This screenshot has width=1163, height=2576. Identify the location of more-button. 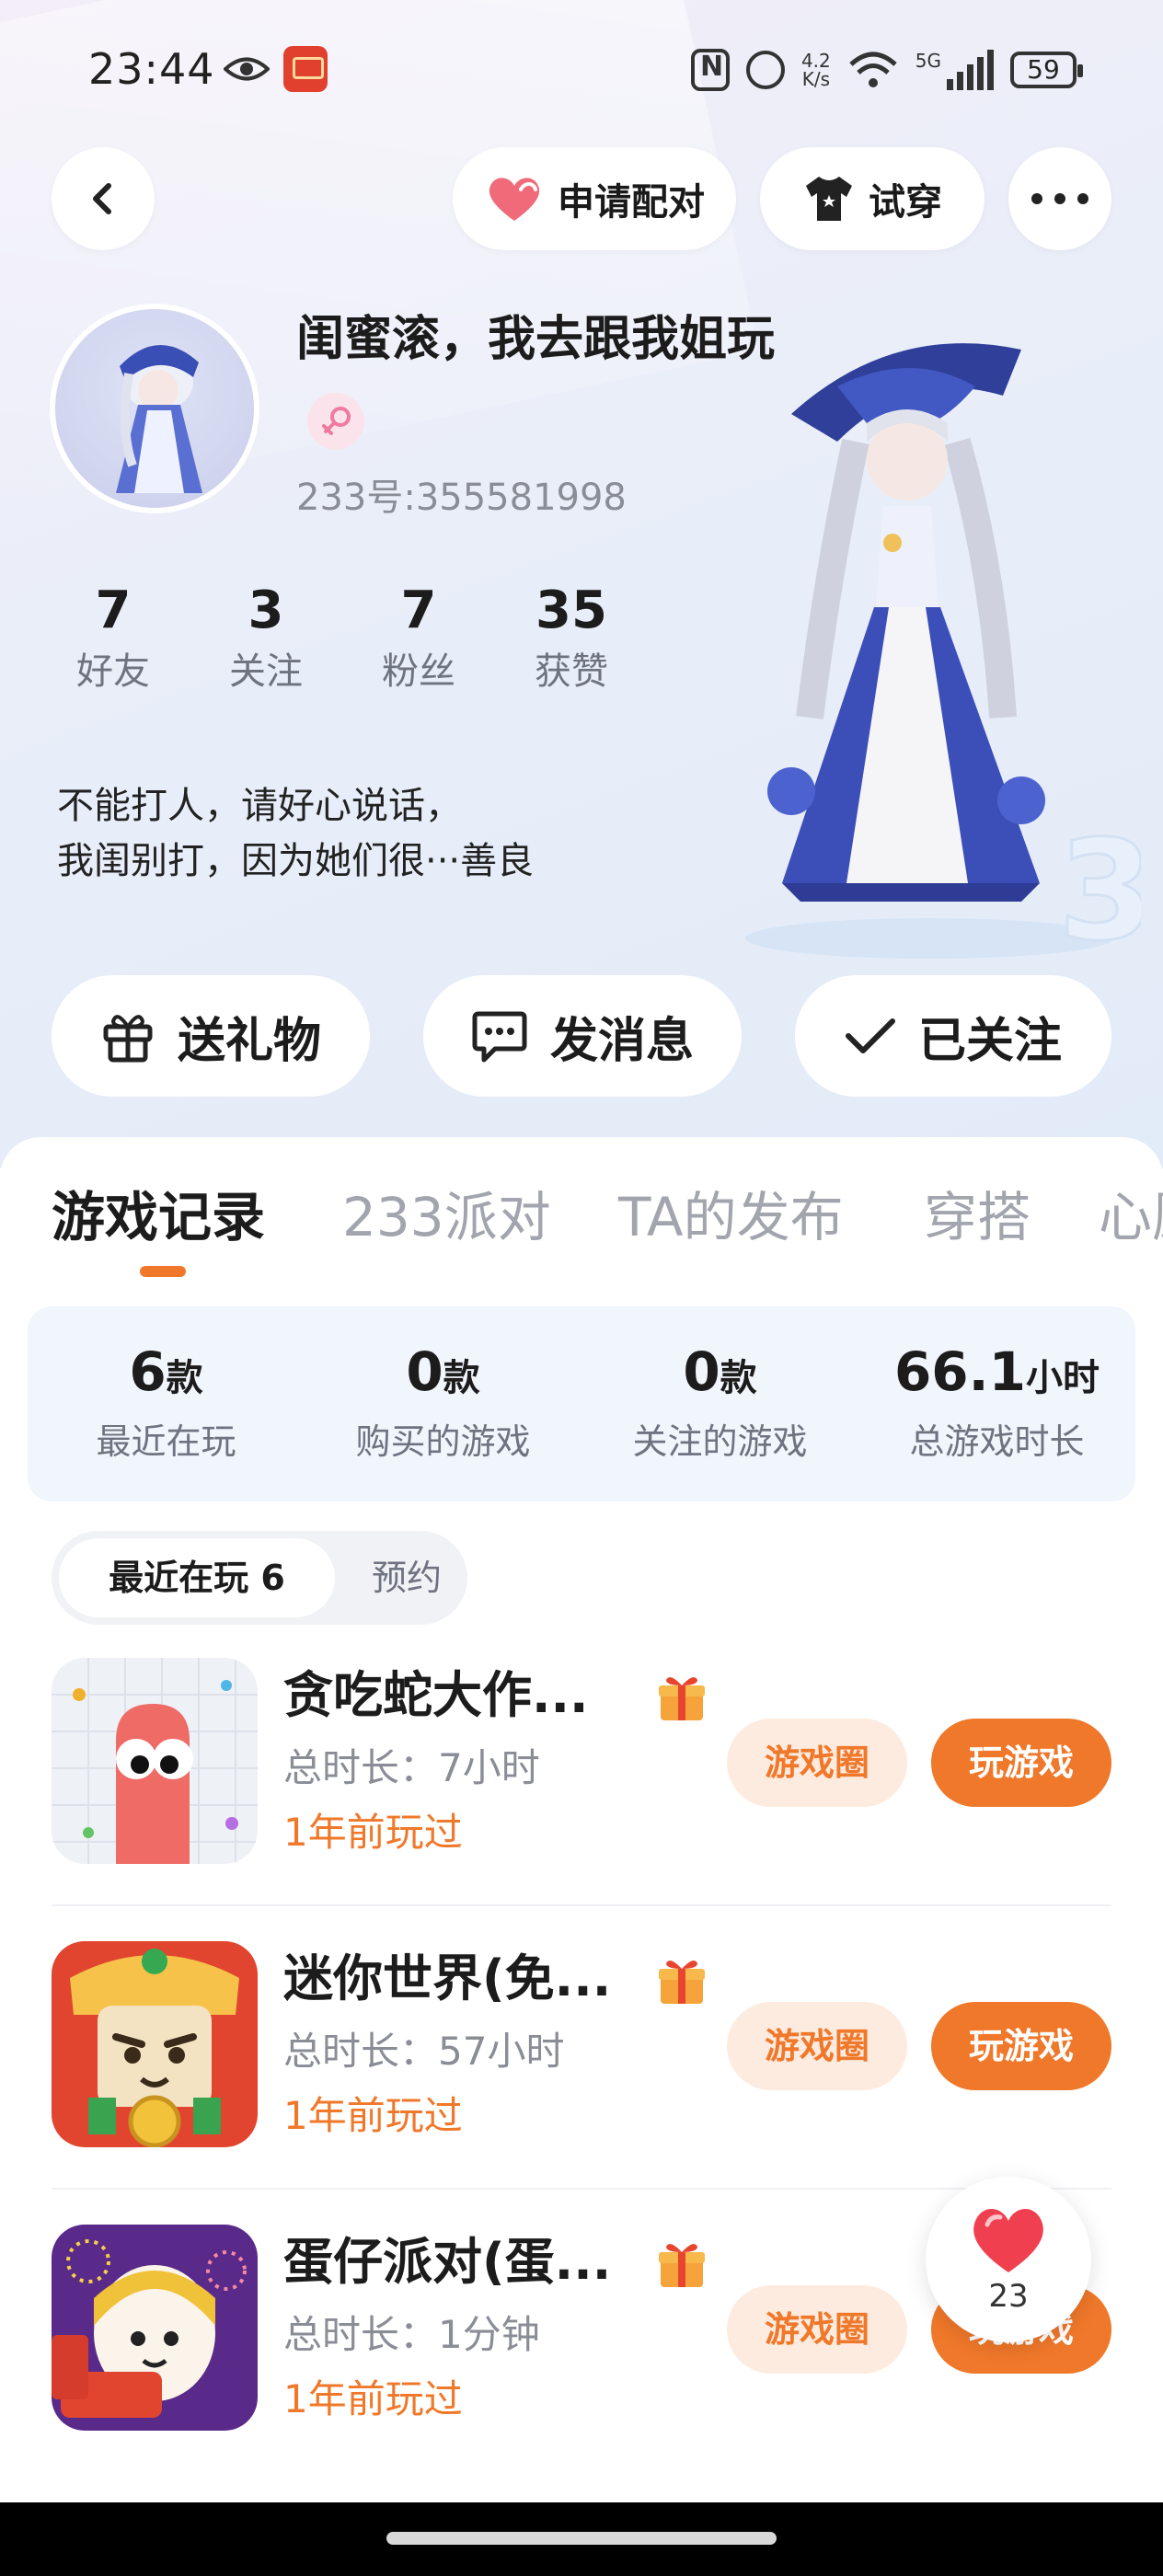
(1060, 198).